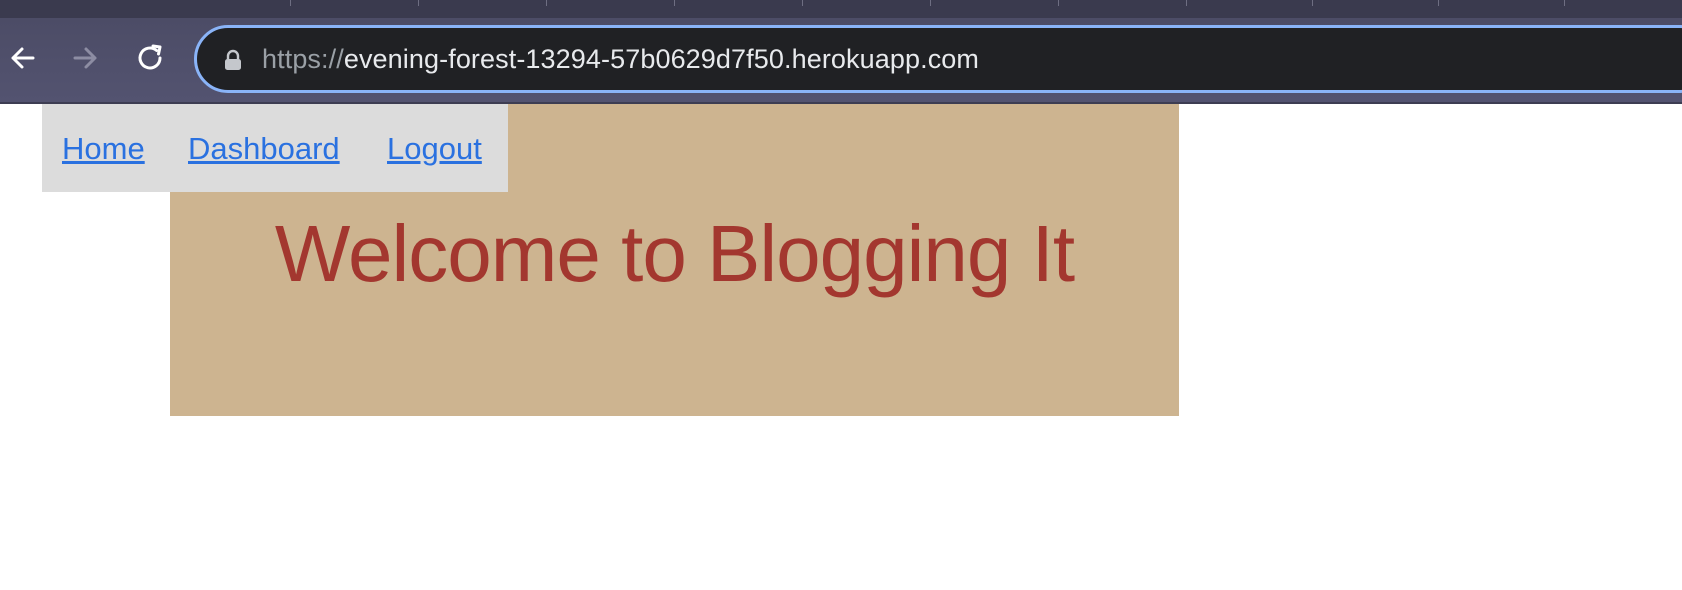  I want to click on arrow-right-icon, so click(85, 58).